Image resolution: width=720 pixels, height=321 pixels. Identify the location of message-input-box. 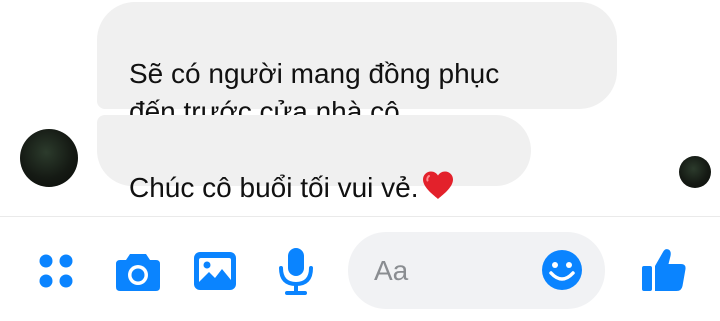
(476, 270).